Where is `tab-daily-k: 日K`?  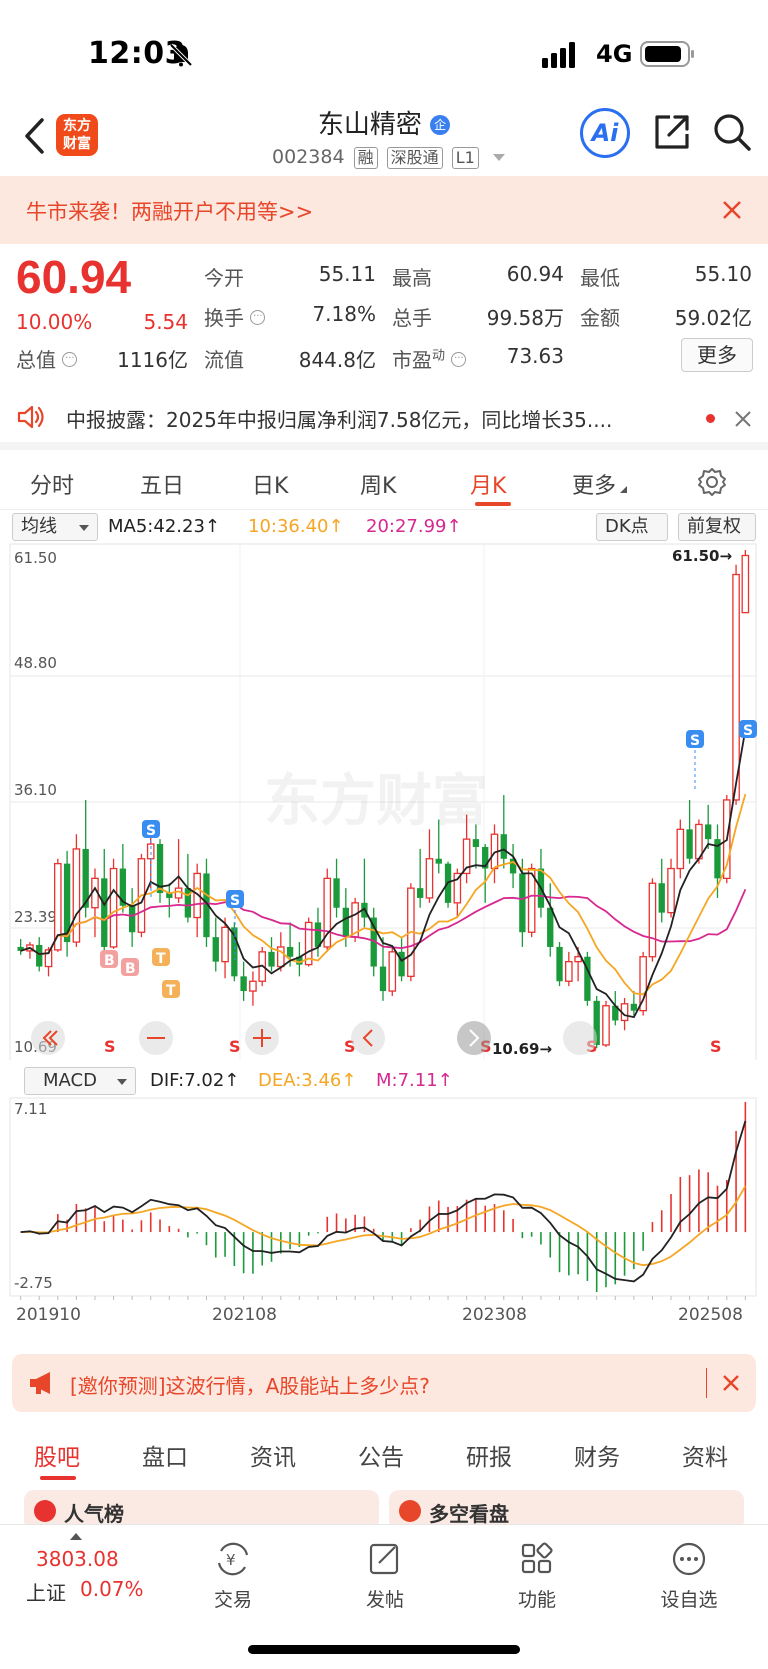
tab-daily-k: 日K is located at coordinates (270, 484).